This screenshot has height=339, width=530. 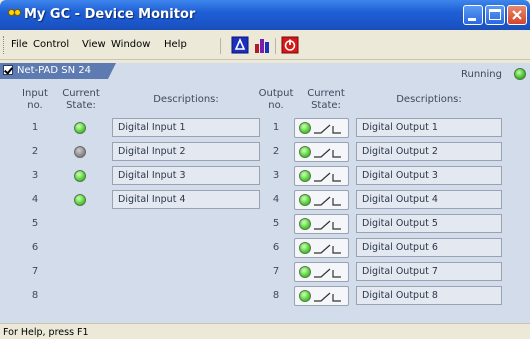 I want to click on input-number: 5, so click(x=35, y=223).